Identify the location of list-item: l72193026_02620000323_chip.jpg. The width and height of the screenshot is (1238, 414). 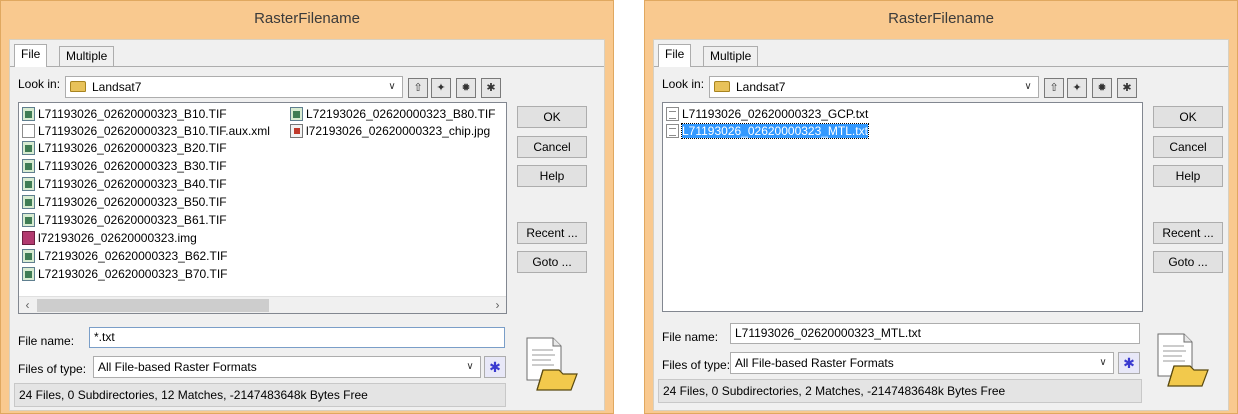
(390, 131).